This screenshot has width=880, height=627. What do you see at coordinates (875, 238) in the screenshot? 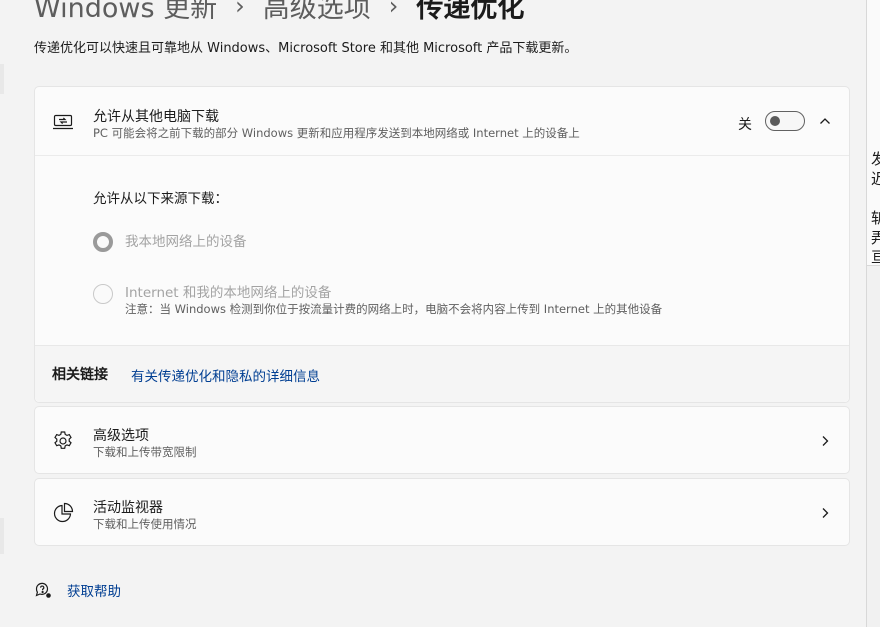
I see `side-text-fragment: 弄` at bounding box center [875, 238].